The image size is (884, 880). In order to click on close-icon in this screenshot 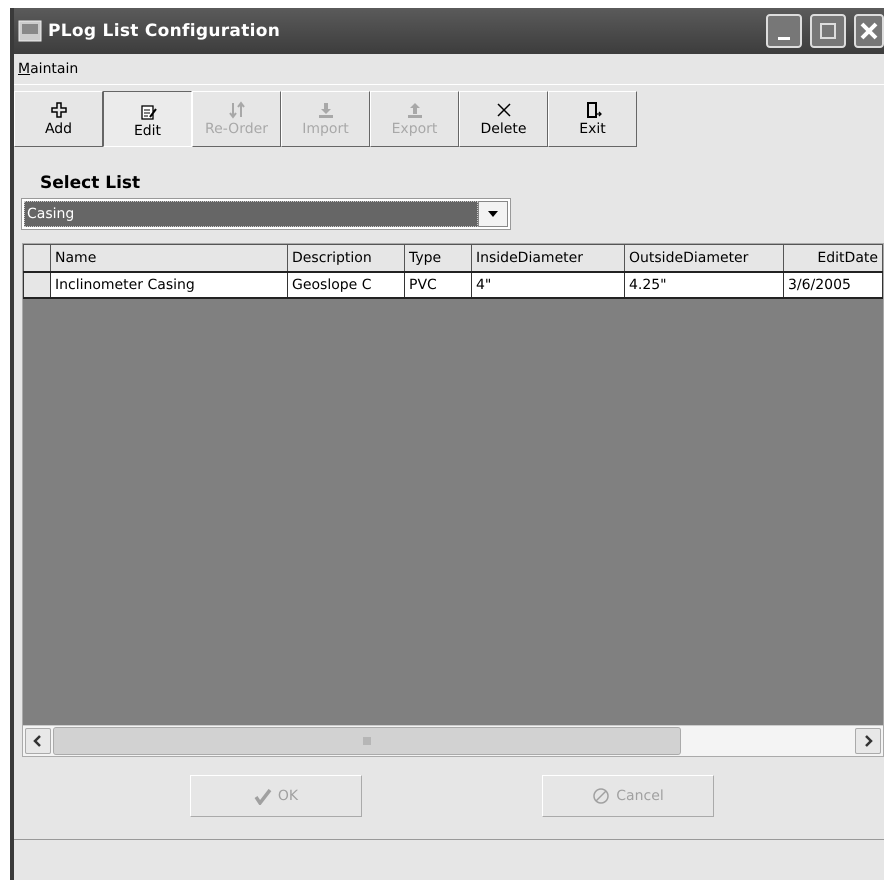, I will do `click(869, 31)`.